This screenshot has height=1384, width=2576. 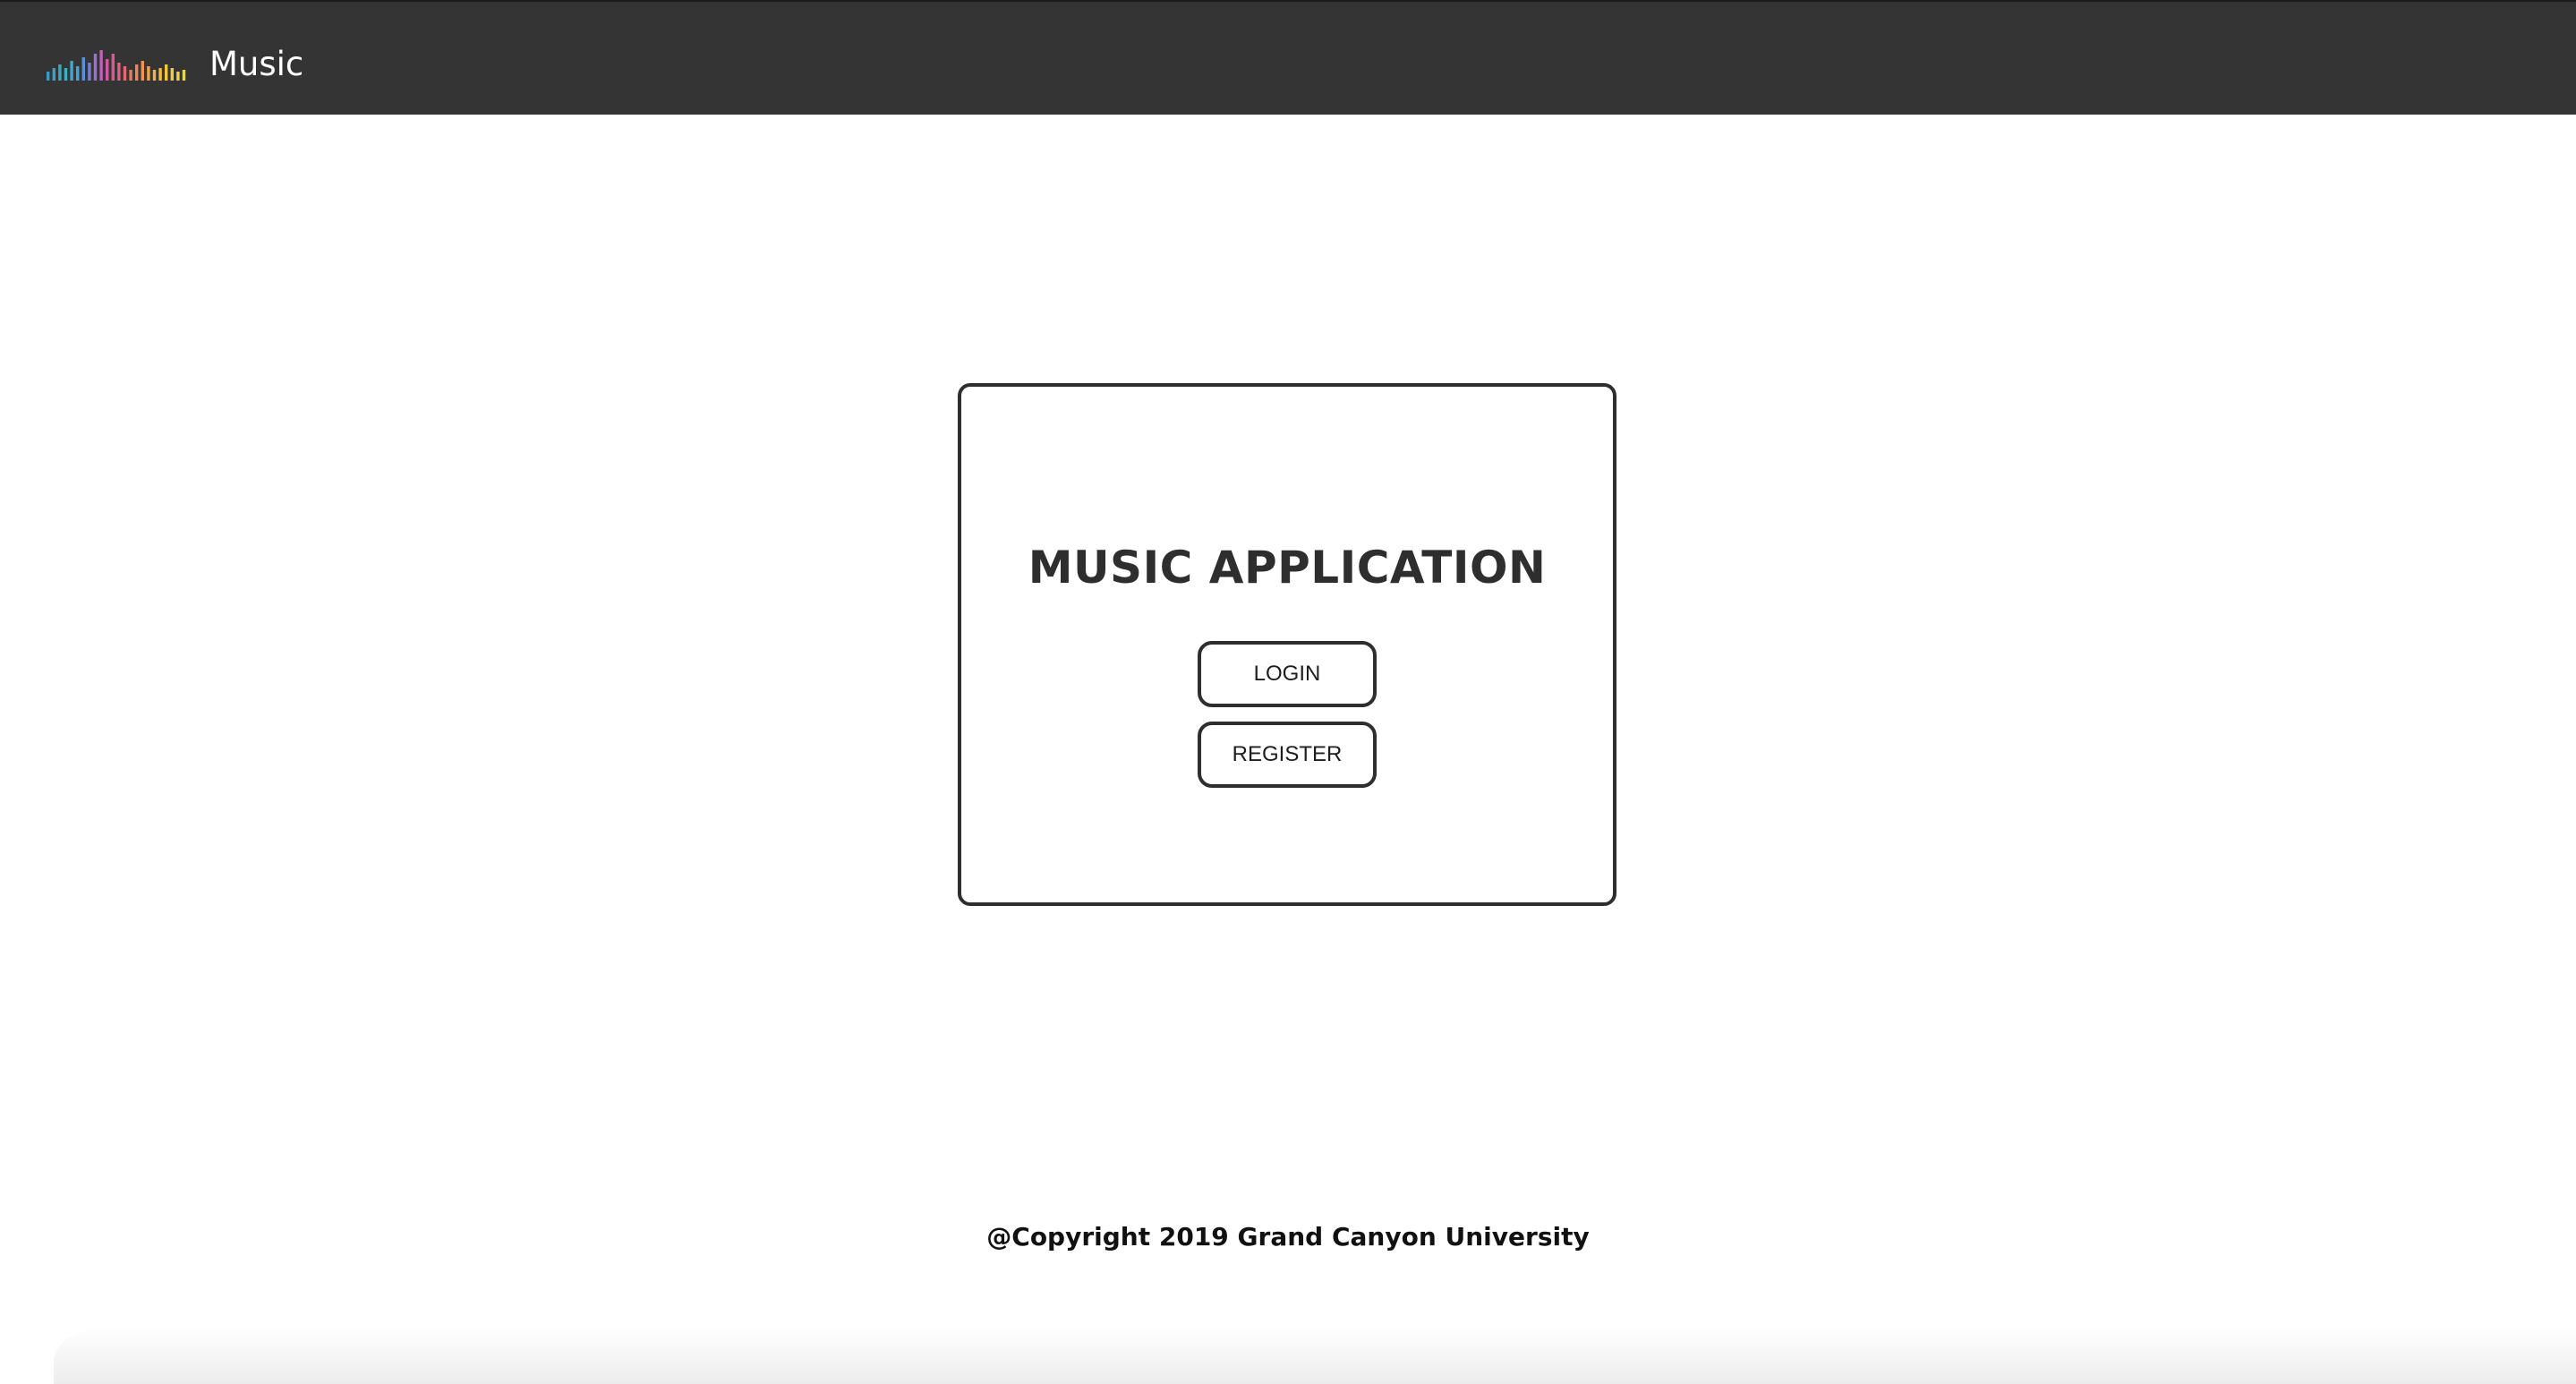 What do you see at coordinates (116, 65) in the screenshot?
I see `equalizer-bars-icon` at bounding box center [116, 65].